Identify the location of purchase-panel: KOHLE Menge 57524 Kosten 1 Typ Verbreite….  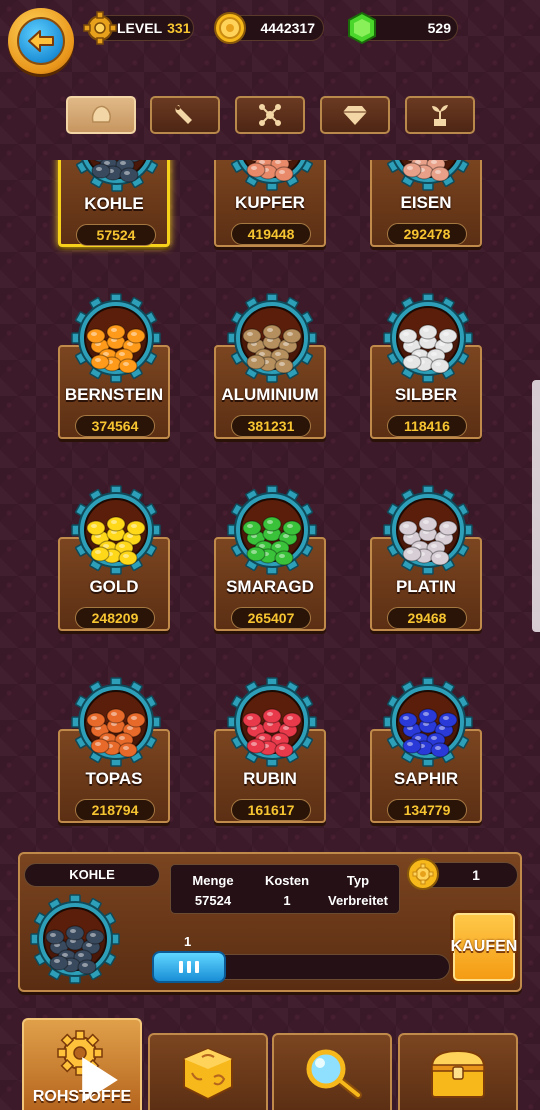
(270, 922).